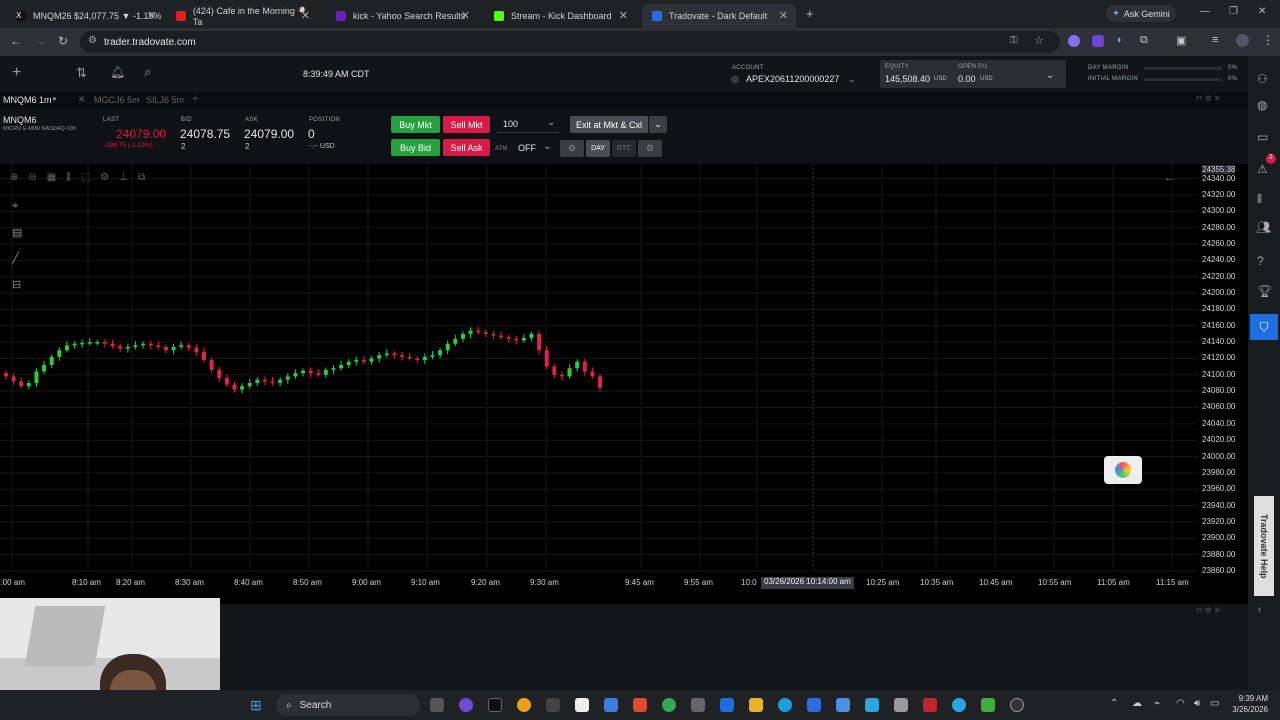 This screenshot has width=1280, height=720. I want to click on bell-icon: 🔔︎, so click(117, 72).